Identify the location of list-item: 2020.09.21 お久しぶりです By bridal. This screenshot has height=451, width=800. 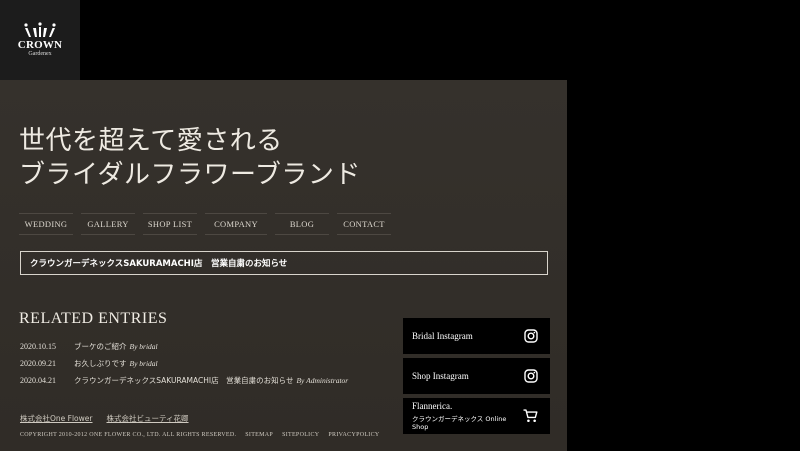
(184, 363).